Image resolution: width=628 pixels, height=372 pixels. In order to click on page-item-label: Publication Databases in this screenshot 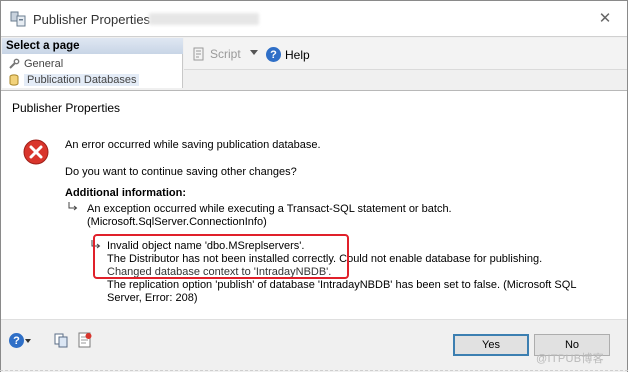, I will do `click(82, 79)`.